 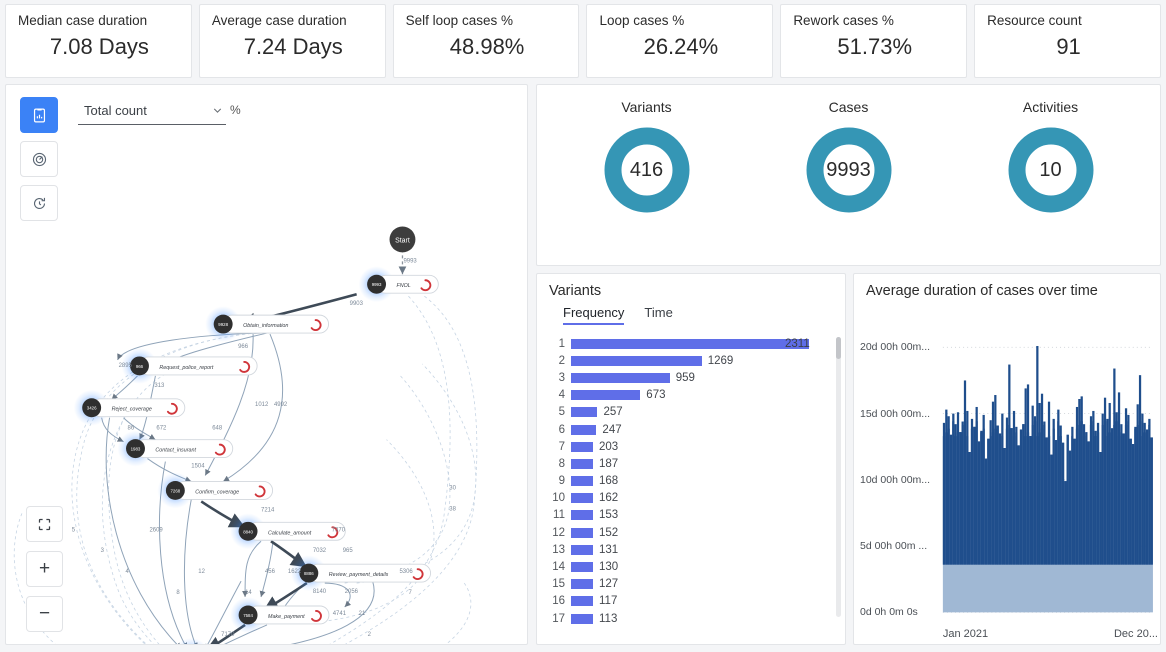 What do you see at coordinates (1050, 107) in the screenshot?
I see `summary-donut-title: Activities` at bounding box center [1050, 107].